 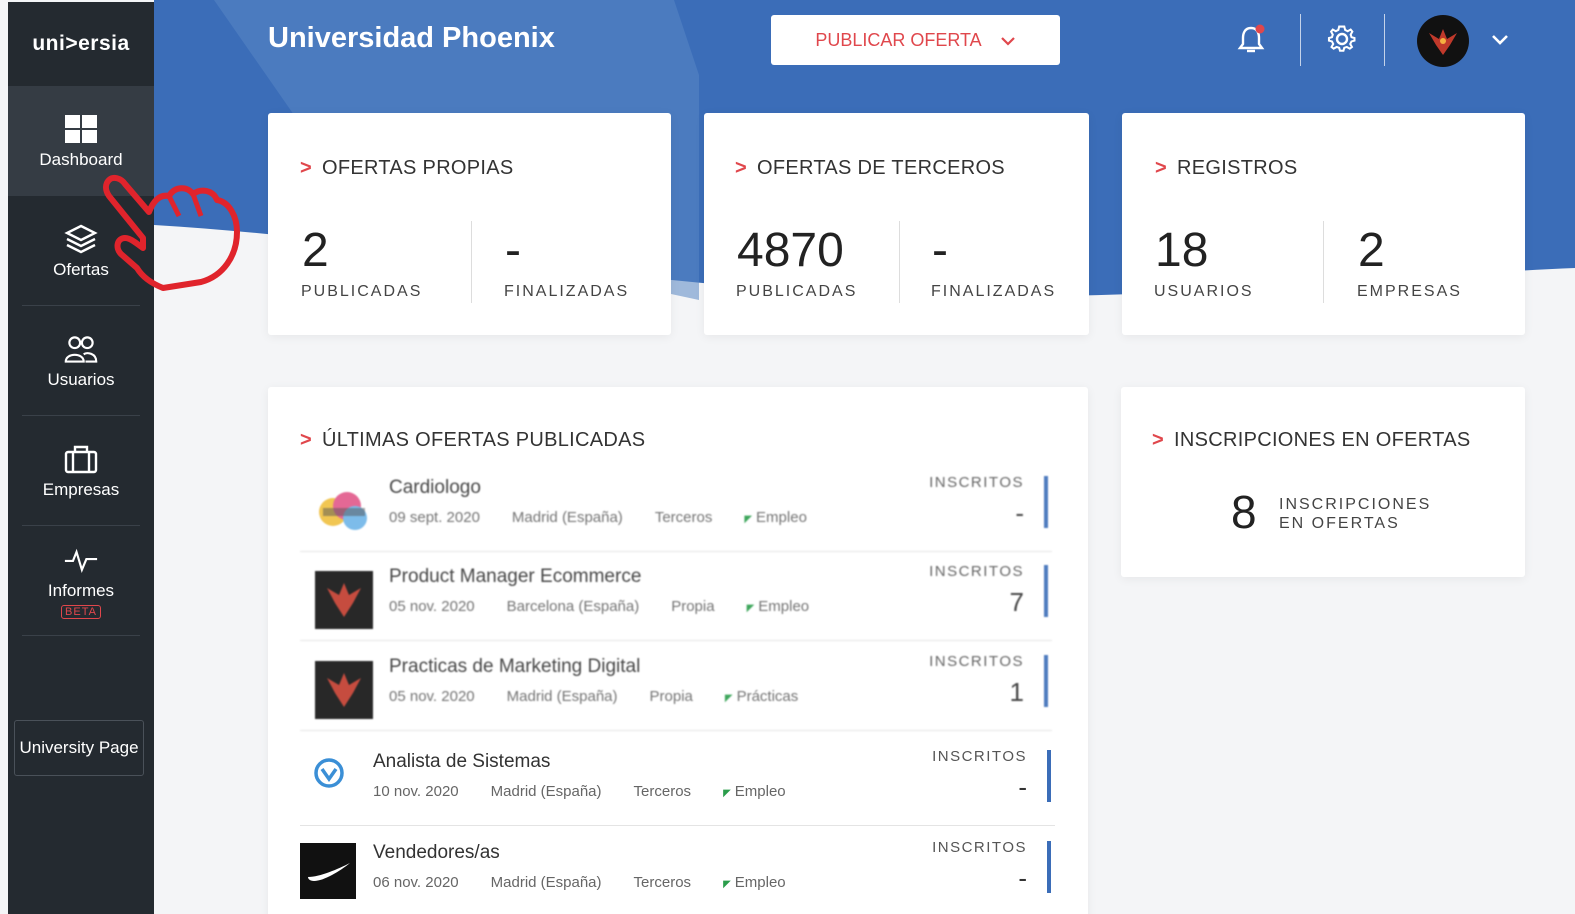 What do you see at coordinates (1409, 291) in the screenshot?
I see `companies-label: EMPRESAS` at bounding box center [1409, 291].